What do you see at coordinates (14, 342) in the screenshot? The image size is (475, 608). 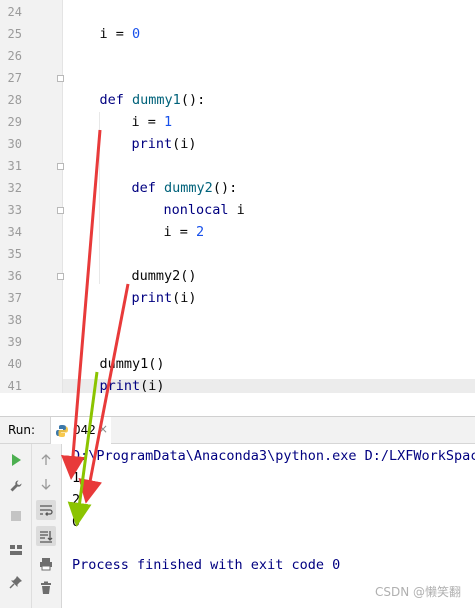 I see `line-number: 39` at bounding box center [14, 342].